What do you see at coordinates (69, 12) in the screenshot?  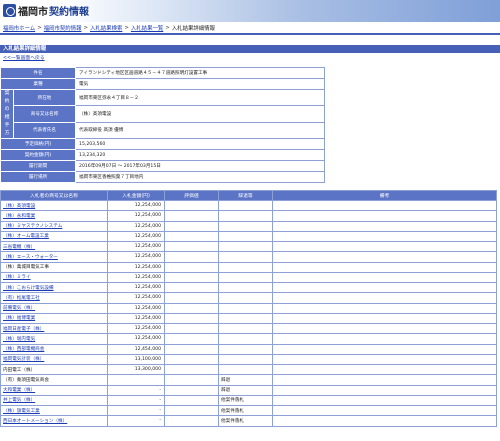 I see `logo-system-text: 契約情報` at bounding box center [69, 12].